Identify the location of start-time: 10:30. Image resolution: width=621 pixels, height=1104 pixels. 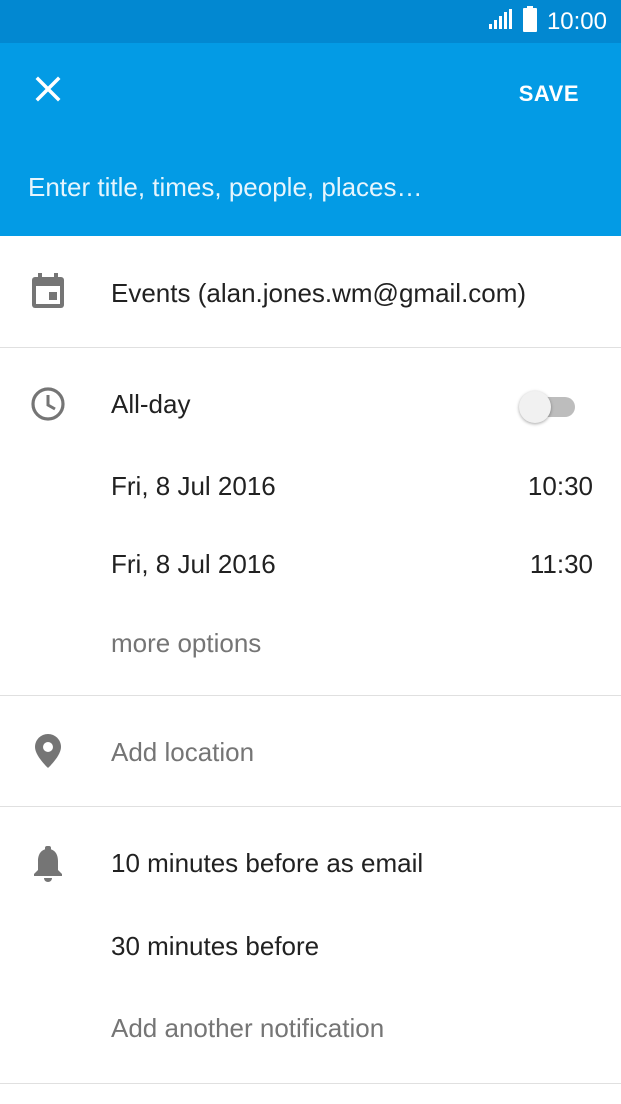
(560, 486).